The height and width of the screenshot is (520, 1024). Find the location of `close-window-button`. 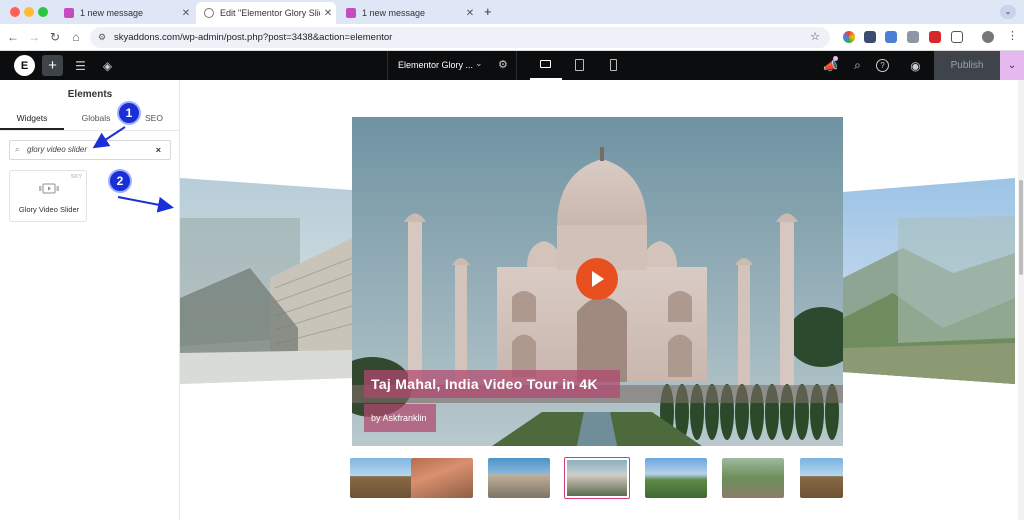

close-window-button is located at coordinates (15, 12).